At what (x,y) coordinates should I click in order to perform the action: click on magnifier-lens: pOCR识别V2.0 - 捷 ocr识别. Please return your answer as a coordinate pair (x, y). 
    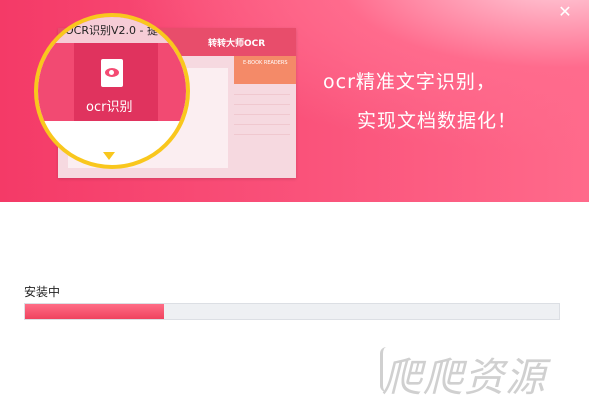
    Looking at the image, I should click on (112, 91).